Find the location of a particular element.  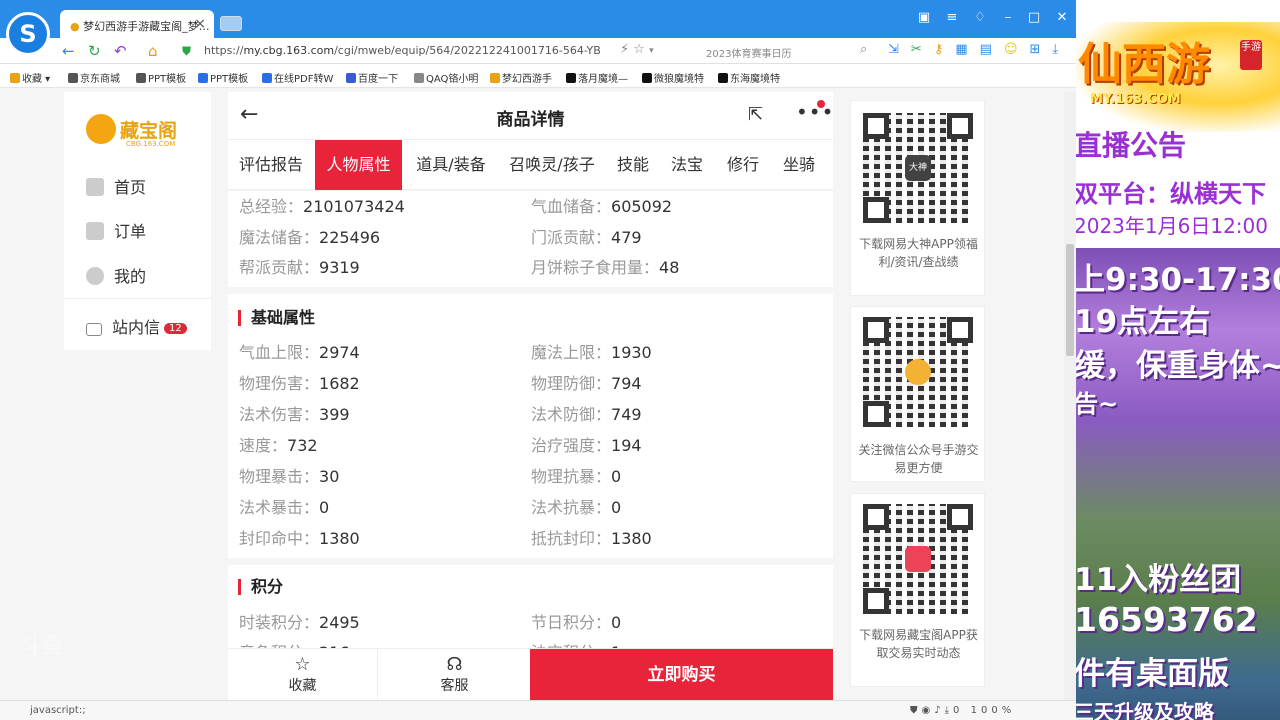

mute-icon: ♪ is located at coordinates (939, 710).